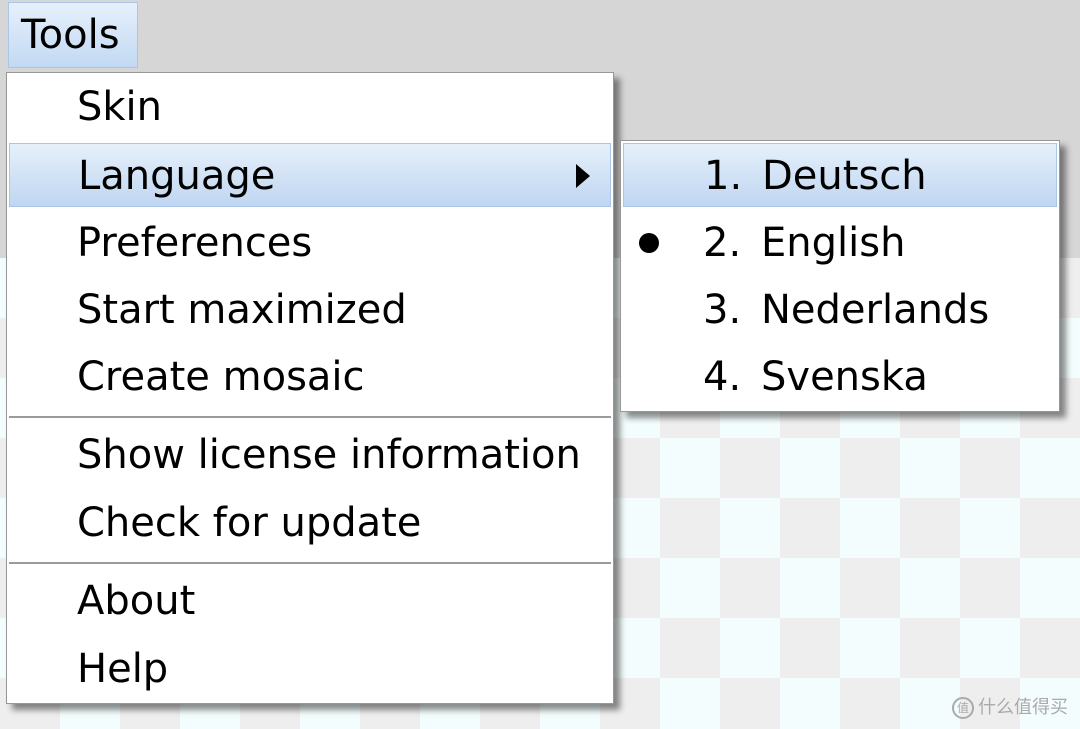 This screenshot has width=1080, height=729. What do you see at coordinates (722, 310) in the screenshot?
I see `language-item-number: 3.` at bounding box center [722, 310].